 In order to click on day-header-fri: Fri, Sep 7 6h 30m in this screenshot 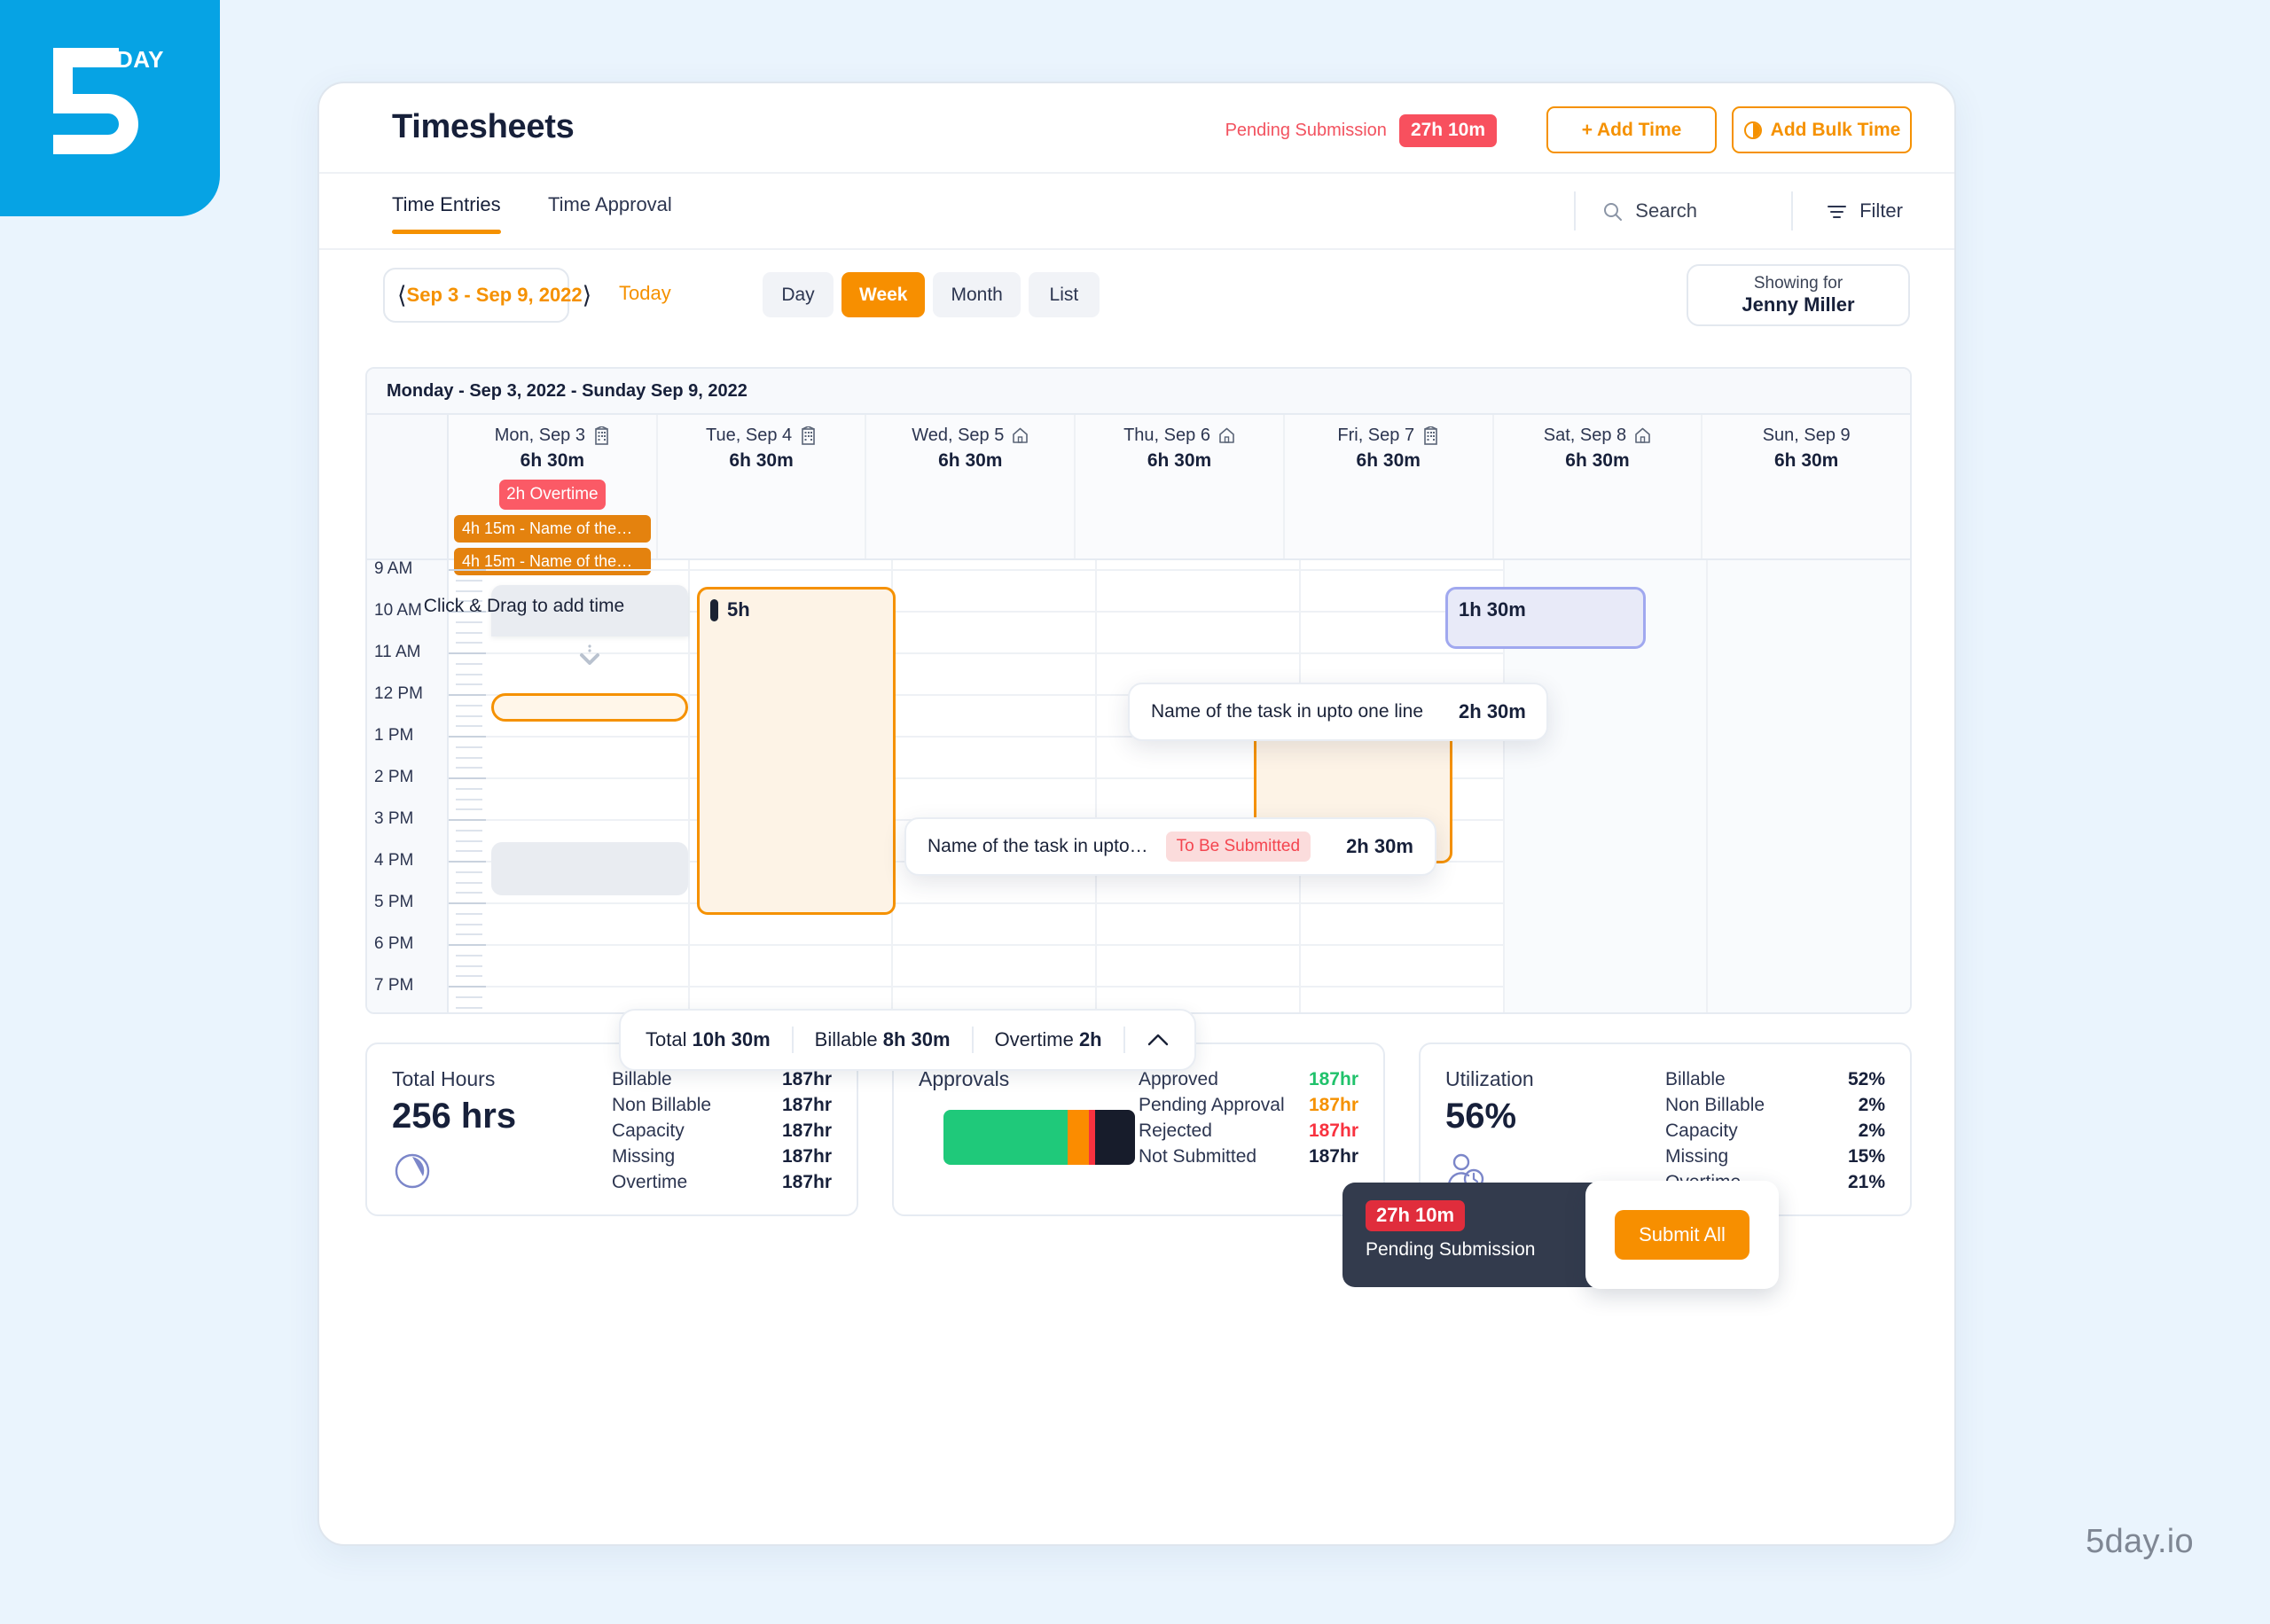, I will do `click(1389, 487)`.